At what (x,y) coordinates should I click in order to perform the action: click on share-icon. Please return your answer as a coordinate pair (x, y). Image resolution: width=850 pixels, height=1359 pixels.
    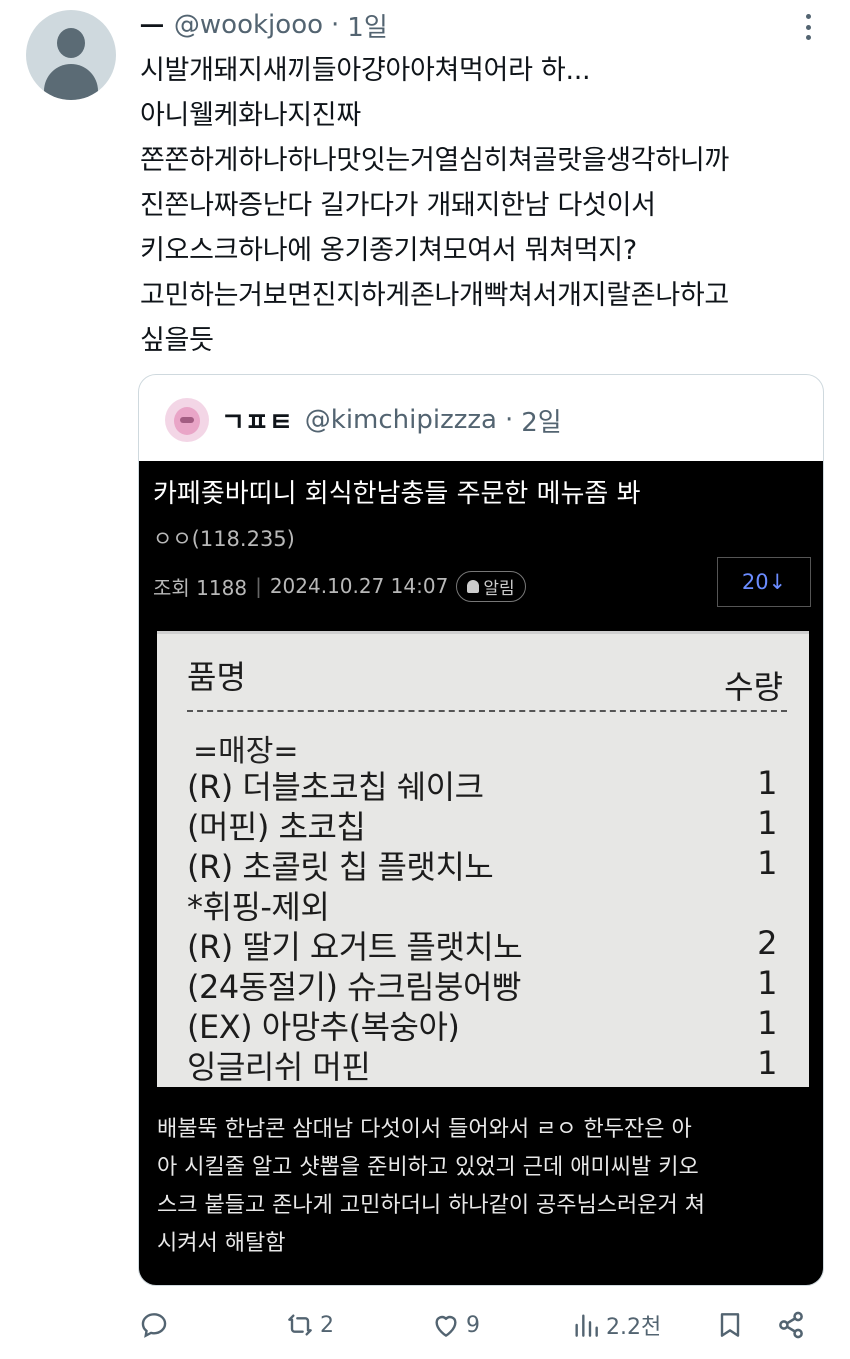
    Looking at the image, I should click on (791, 1325).